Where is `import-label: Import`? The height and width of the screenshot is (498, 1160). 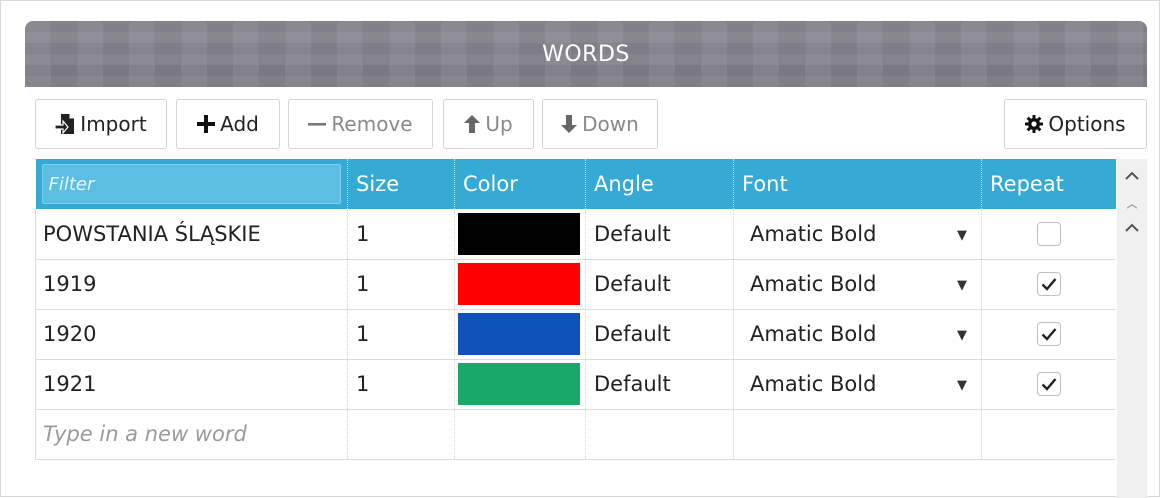
import-label: Import is located at coordinates (113, 124).